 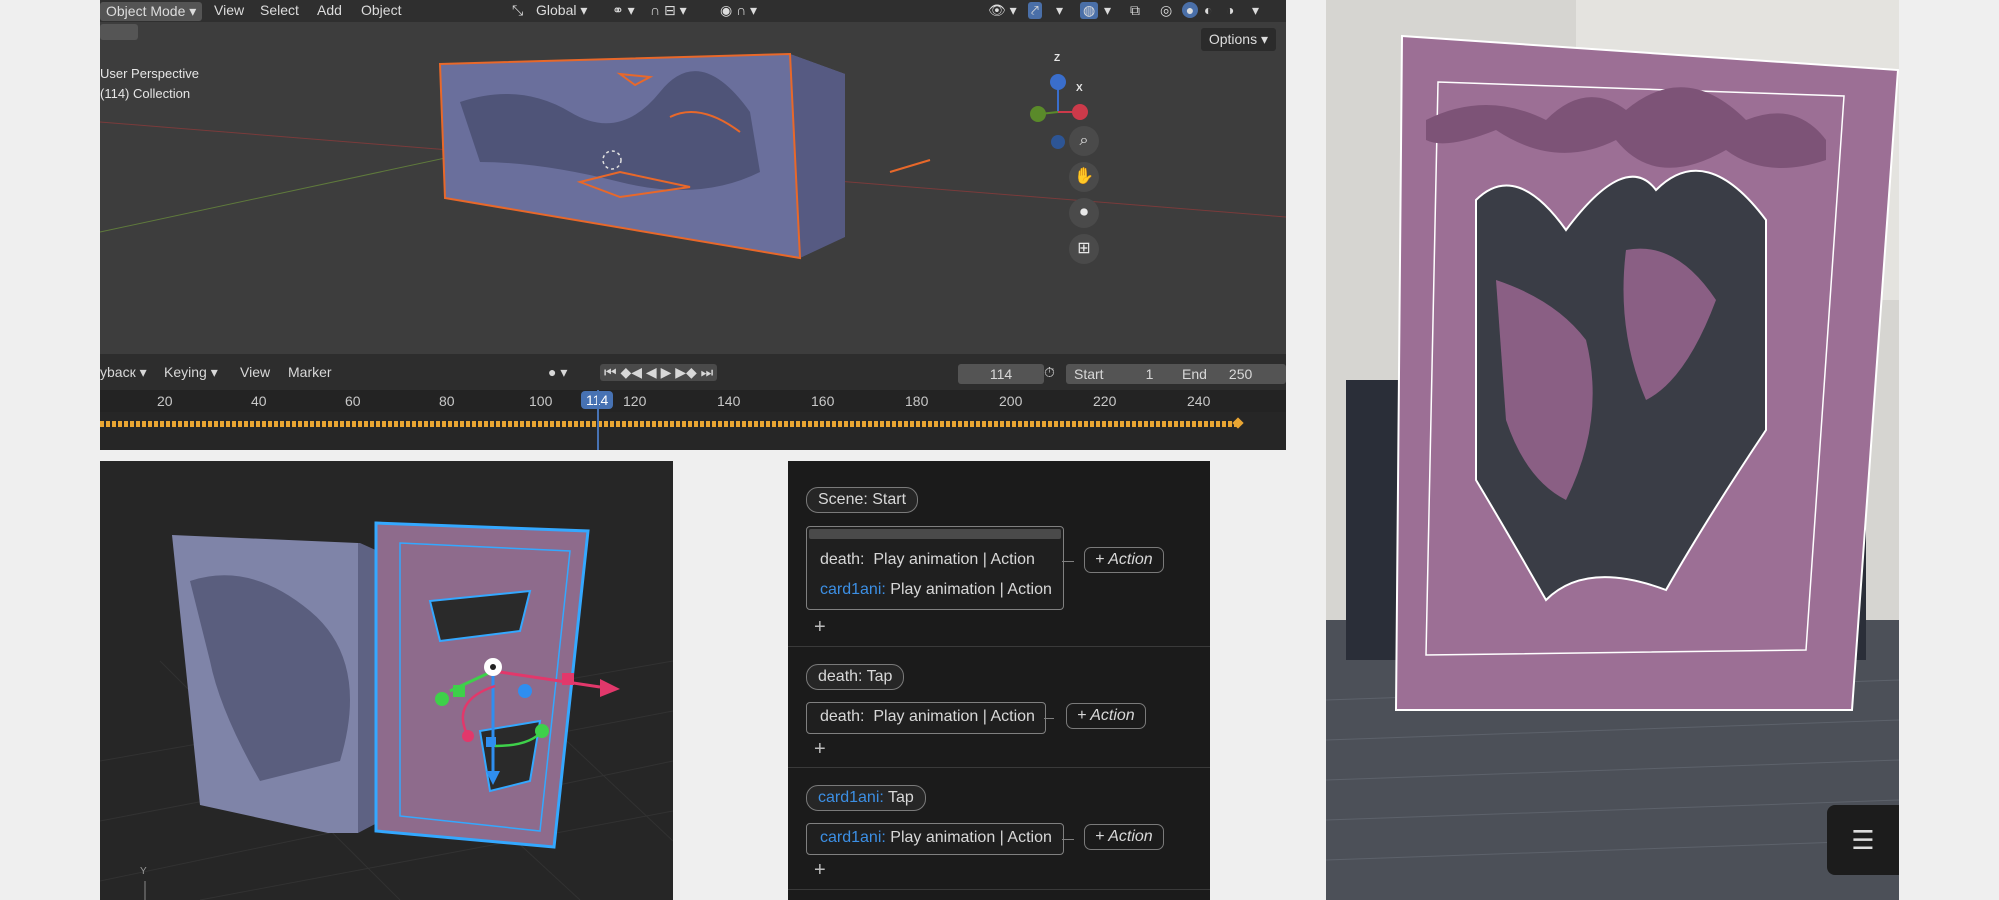 I want to click on action-sequence-3: card1ani: Play animation | Action, so click(x=935, y=839).